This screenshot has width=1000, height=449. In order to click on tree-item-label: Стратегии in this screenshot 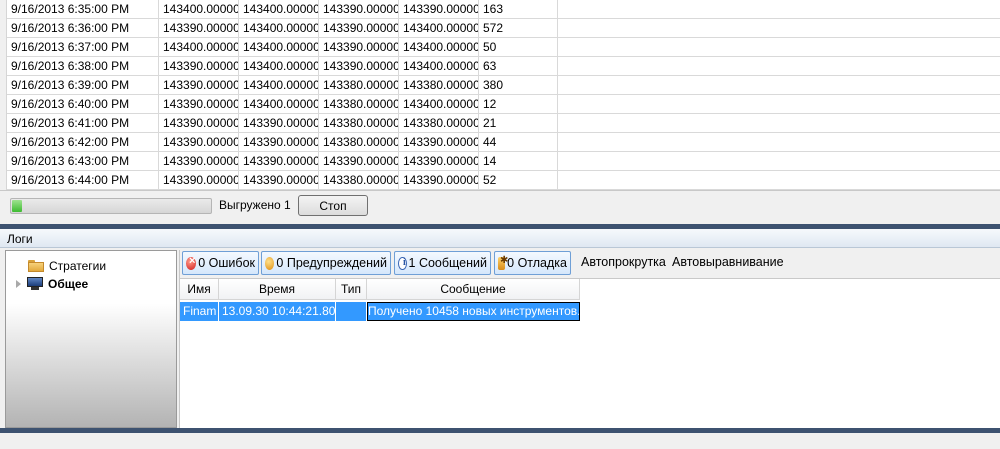, I will do `click(78, 266)`.